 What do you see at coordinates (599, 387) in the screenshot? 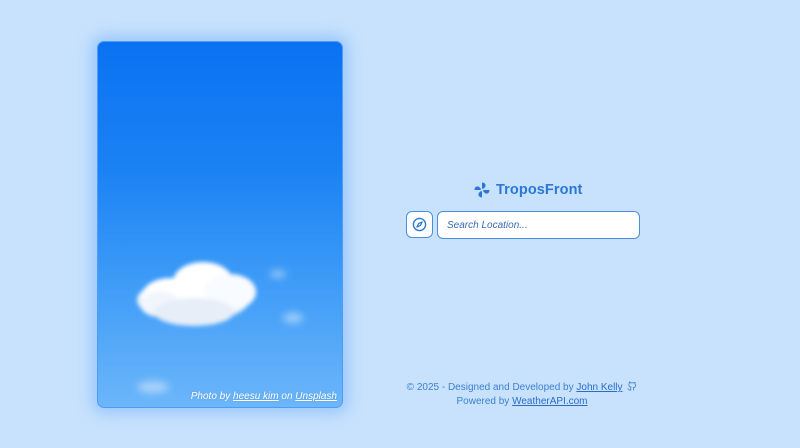
I see `author-link: John Kelly` at bounding box center [599, 387].